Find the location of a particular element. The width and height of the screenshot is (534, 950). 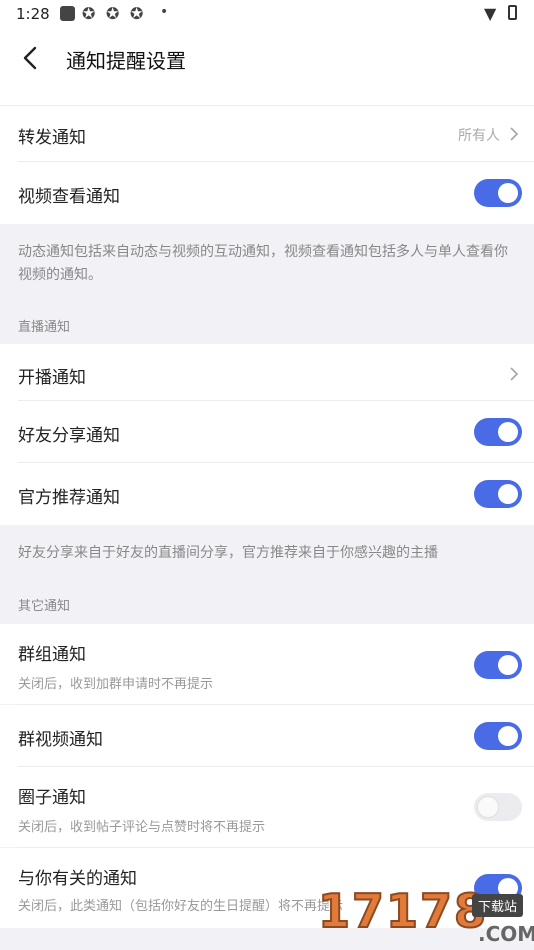

app-header: 通知提醒设置 is located at coordinates (267, 59).